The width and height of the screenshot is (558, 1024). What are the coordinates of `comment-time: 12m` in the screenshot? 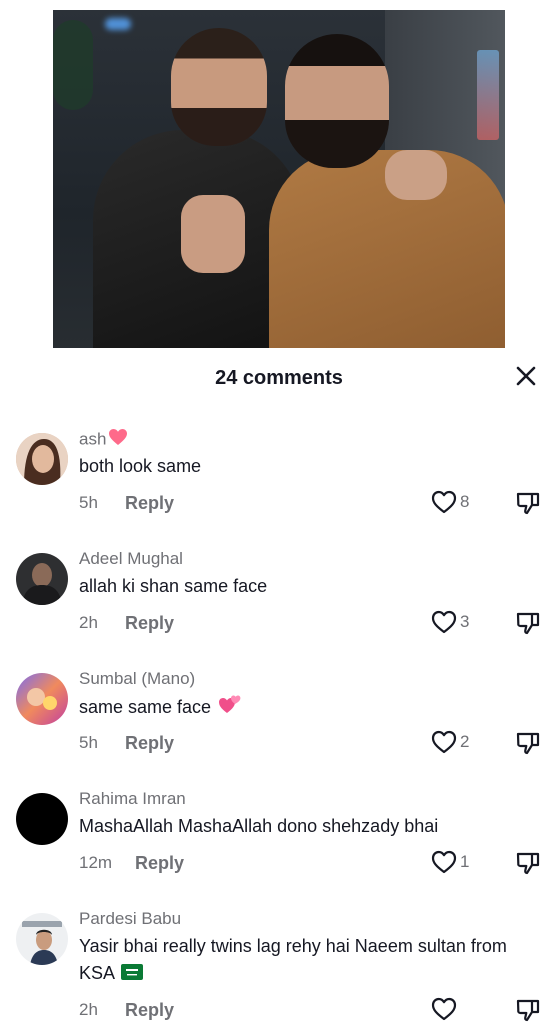 It's located at (96, 862).